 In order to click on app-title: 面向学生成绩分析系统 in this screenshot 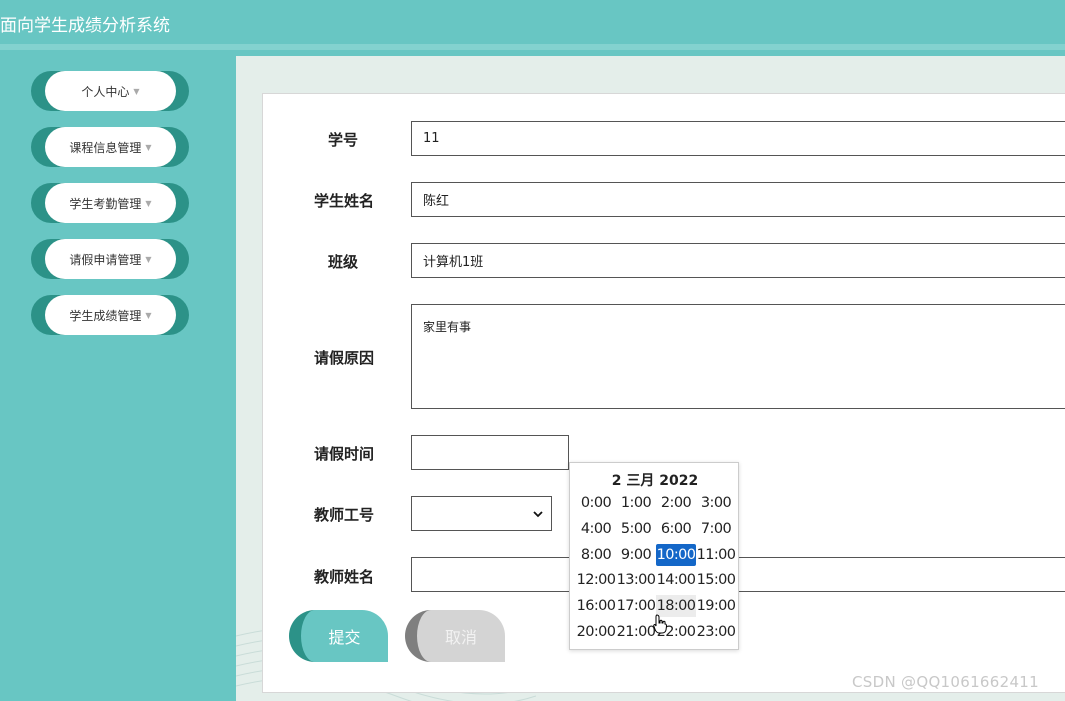, I will do `click(85, 26)`.